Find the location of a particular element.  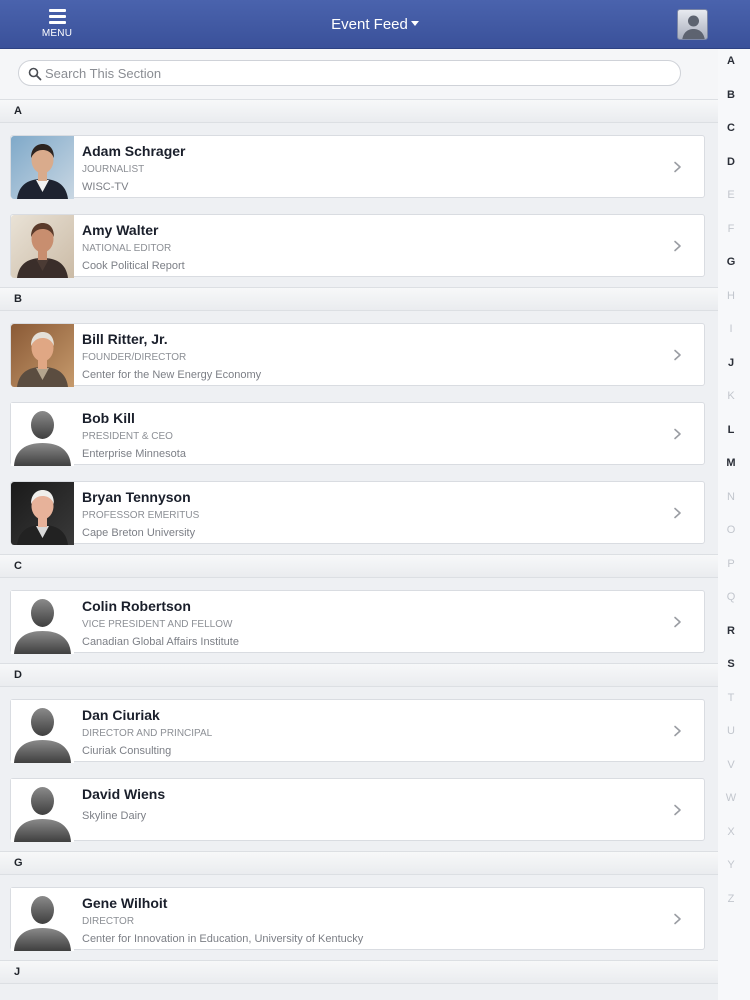

section-letter: C is located at coordinates (18, 566).